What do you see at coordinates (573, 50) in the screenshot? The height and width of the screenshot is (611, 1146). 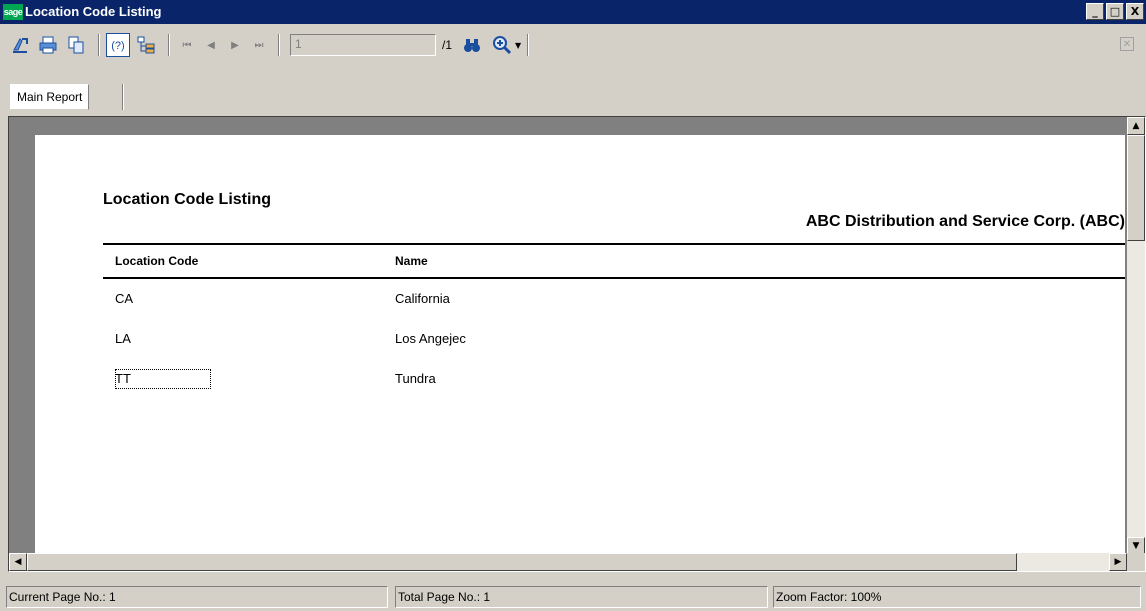 I see `report-toolbar: (?) ⏮ ◀ ▶ ⏭ 1 /1 ▼ ✕` at bounding box center [573, 50].